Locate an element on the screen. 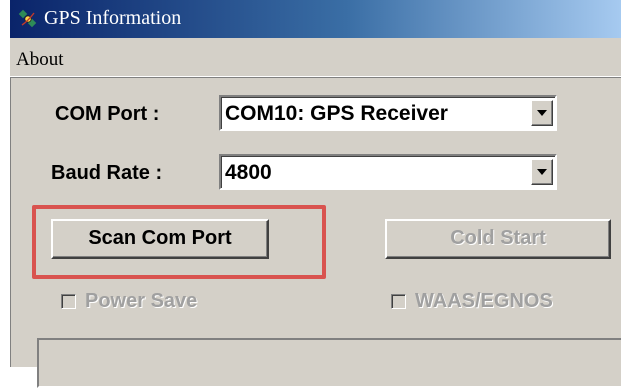 Image resolution: width=621 pixels, height=388 pixels. com-port-label: COM Port : is located at coordinates (107, 114).